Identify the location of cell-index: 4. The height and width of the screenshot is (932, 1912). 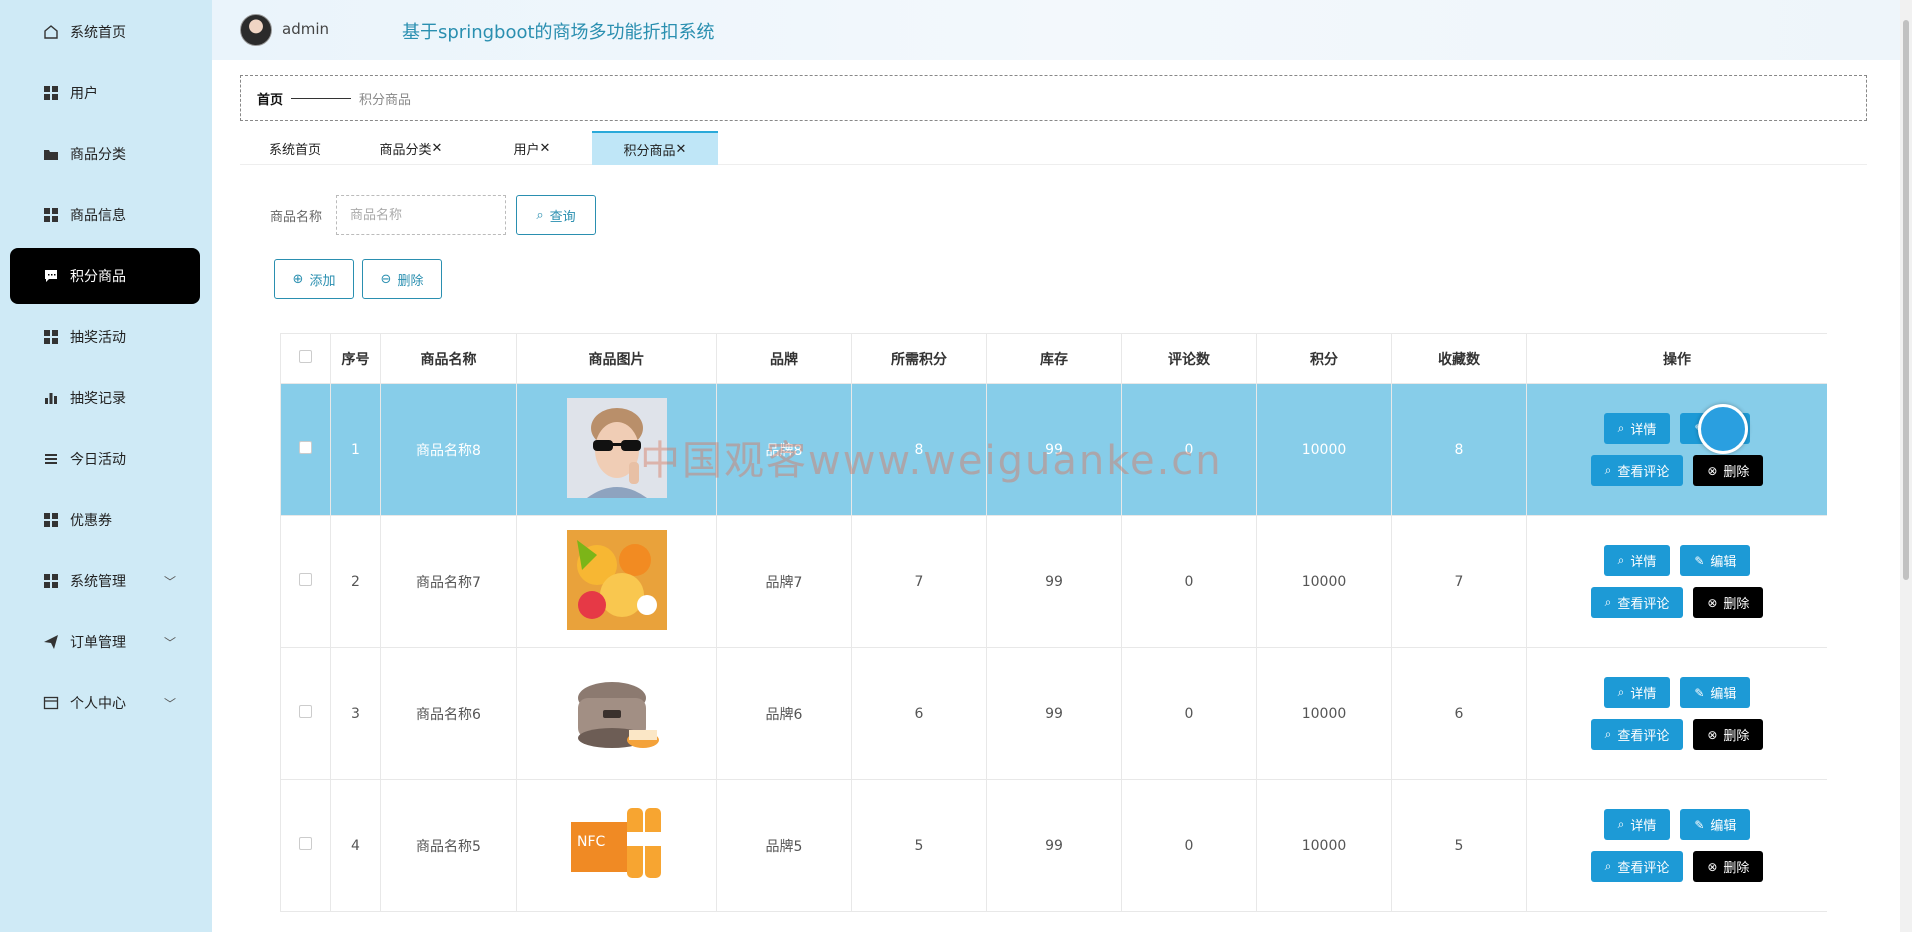
(355, 845).